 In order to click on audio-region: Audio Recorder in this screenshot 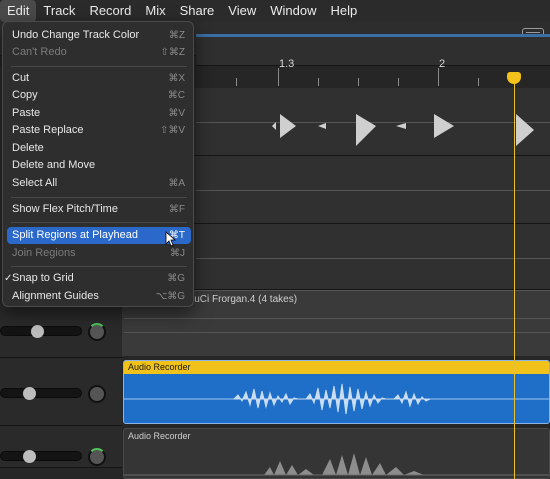, I will do `click(336, 453)`.